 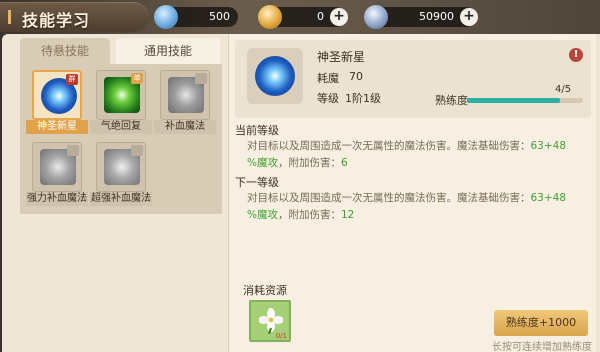 I want to click on top-bar: 技能学习 500 0 + 50900 +, so click(x=300, y=17).